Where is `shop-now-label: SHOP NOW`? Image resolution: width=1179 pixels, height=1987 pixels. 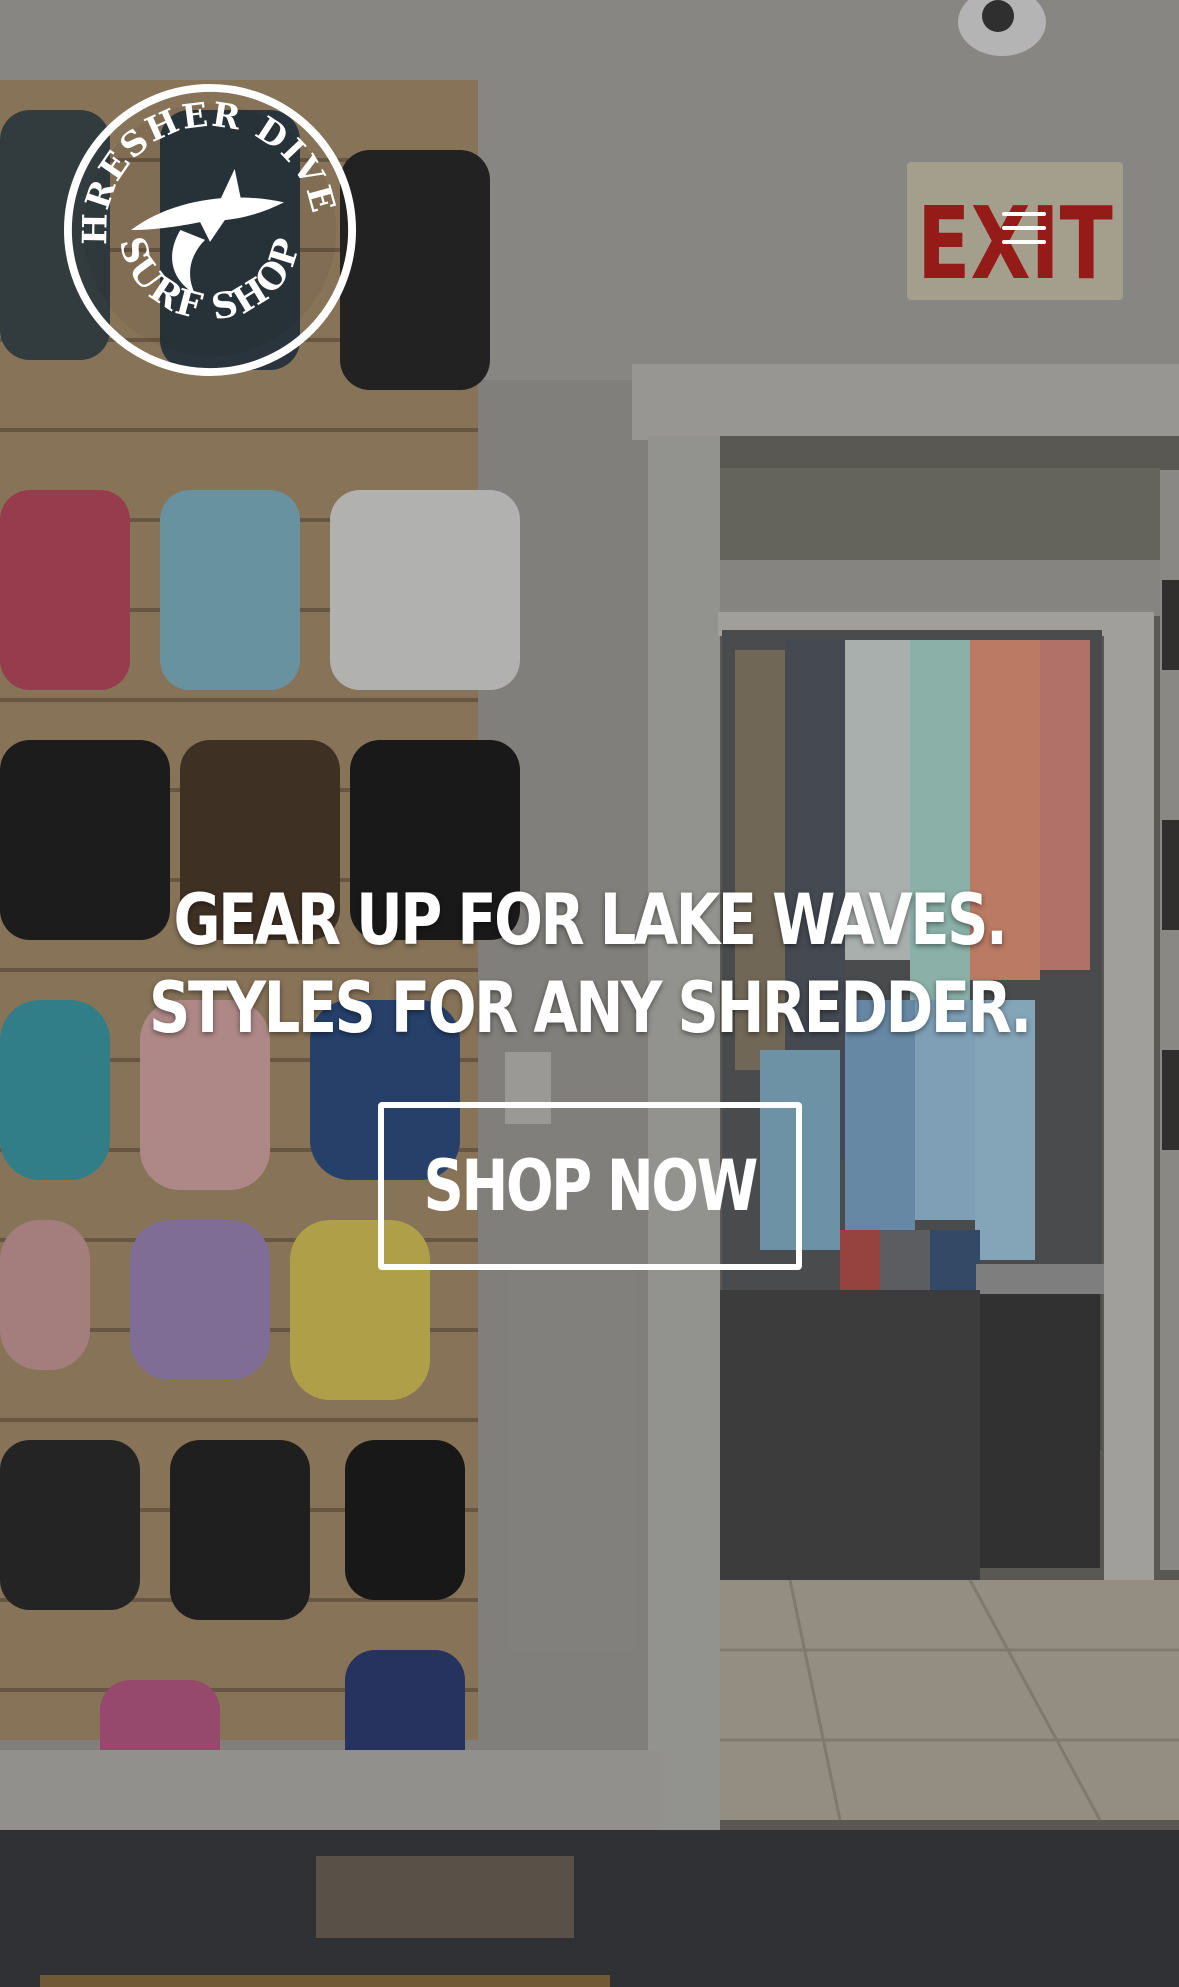
shop-now-label: SHOP NOW is located at coordinates (591, 1186).